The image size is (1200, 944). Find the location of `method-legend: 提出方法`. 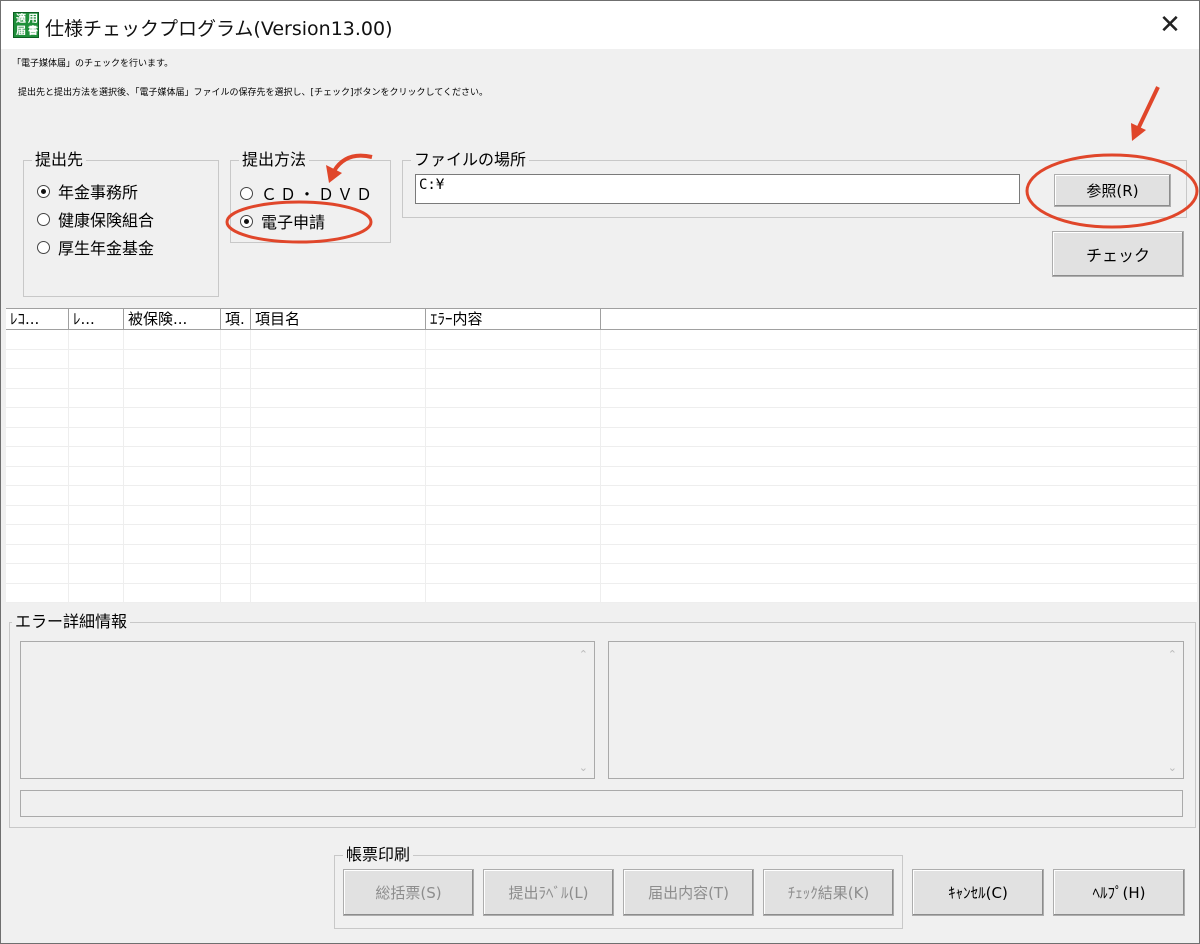

method-legend: 提出方法 is located at coordinates (274, 160).